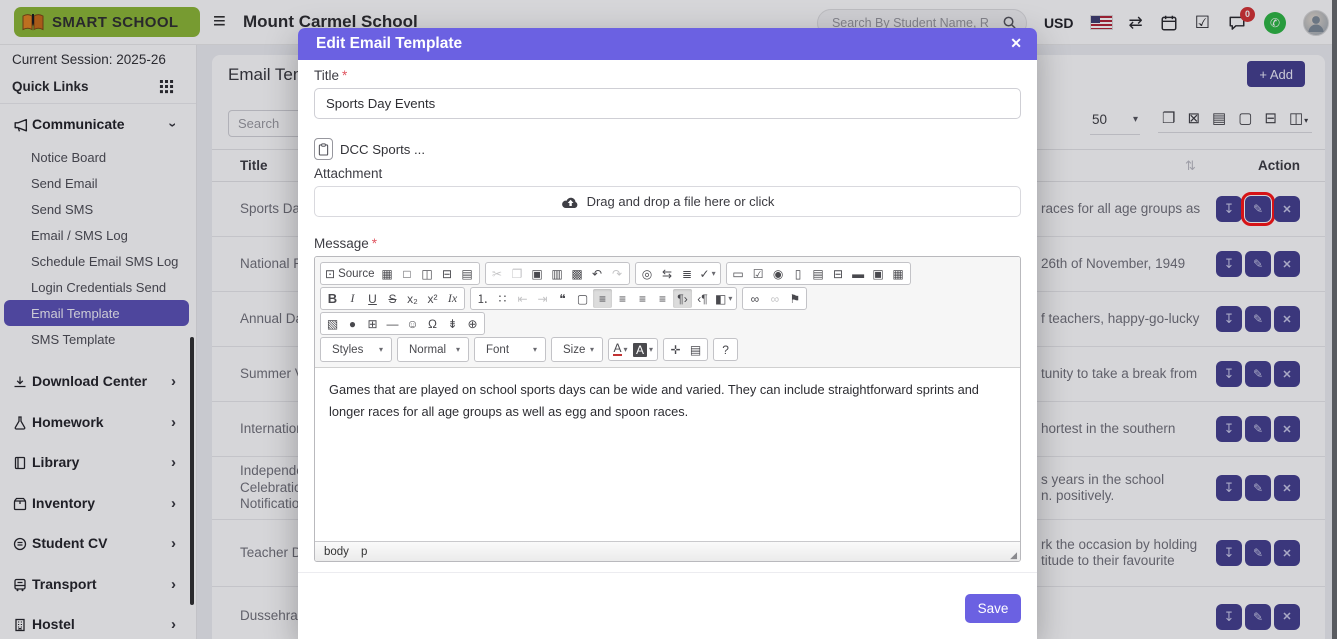 The image size is (1337, 639). What do you see at coordinates (412, 323) in the screenshot?
I see `smiley-button: ☺` at bounding box center [412, 323].